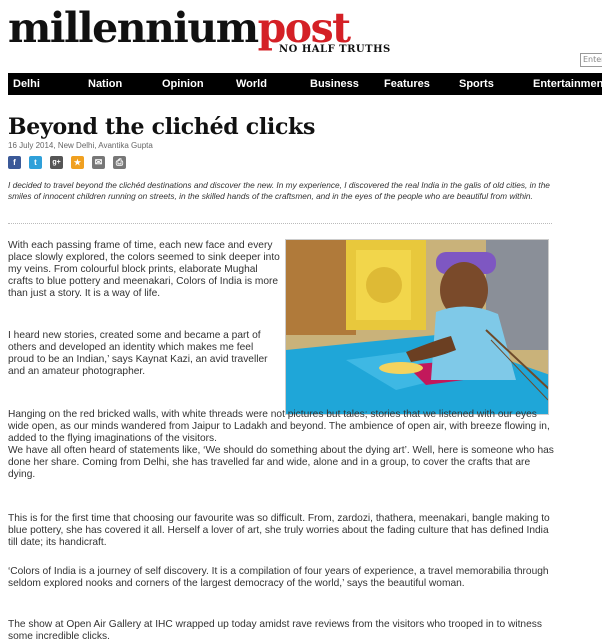 This screenshot has height=644, width=602. I want to click on nav-item-business: Business, so click(334, 84).